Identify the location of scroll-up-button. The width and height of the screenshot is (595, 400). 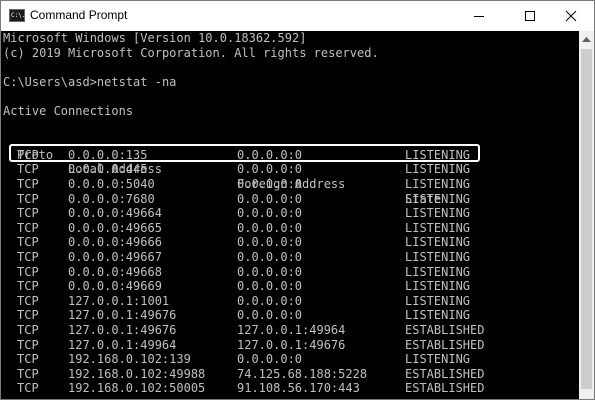
(586, 39).